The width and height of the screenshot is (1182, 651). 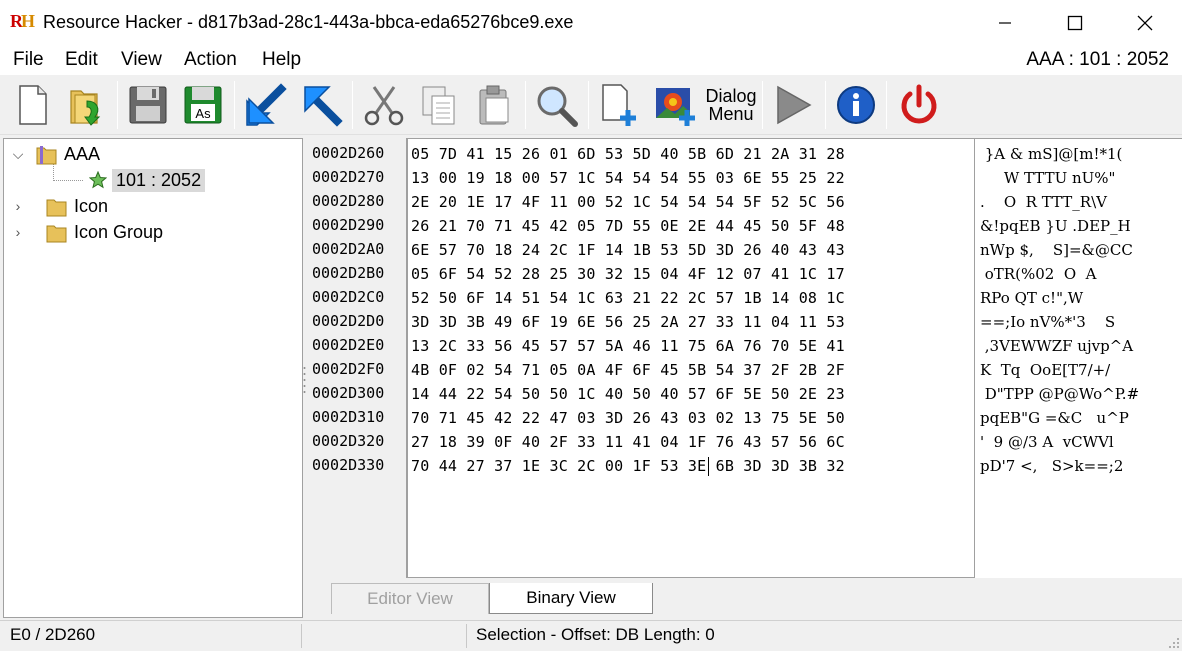 I want to click on offset-row: 0002D2A0, so click(x=348, y=249).